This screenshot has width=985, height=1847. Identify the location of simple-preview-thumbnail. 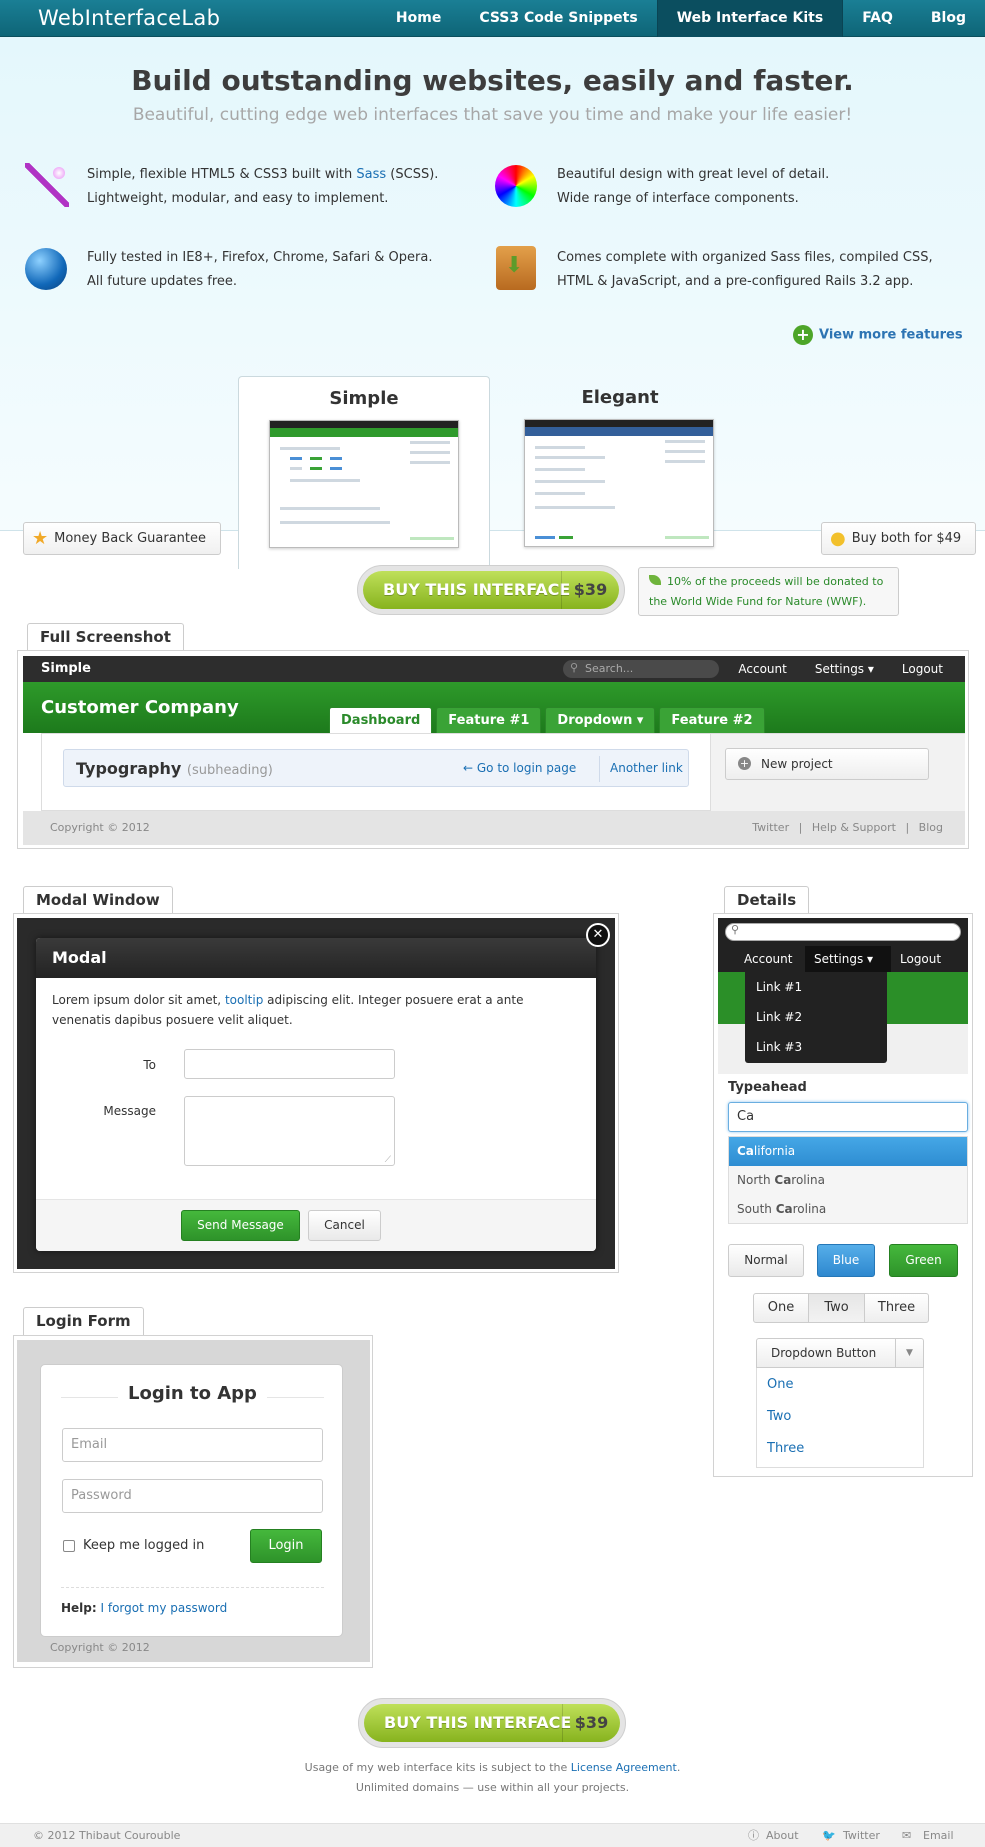
(364, 484).